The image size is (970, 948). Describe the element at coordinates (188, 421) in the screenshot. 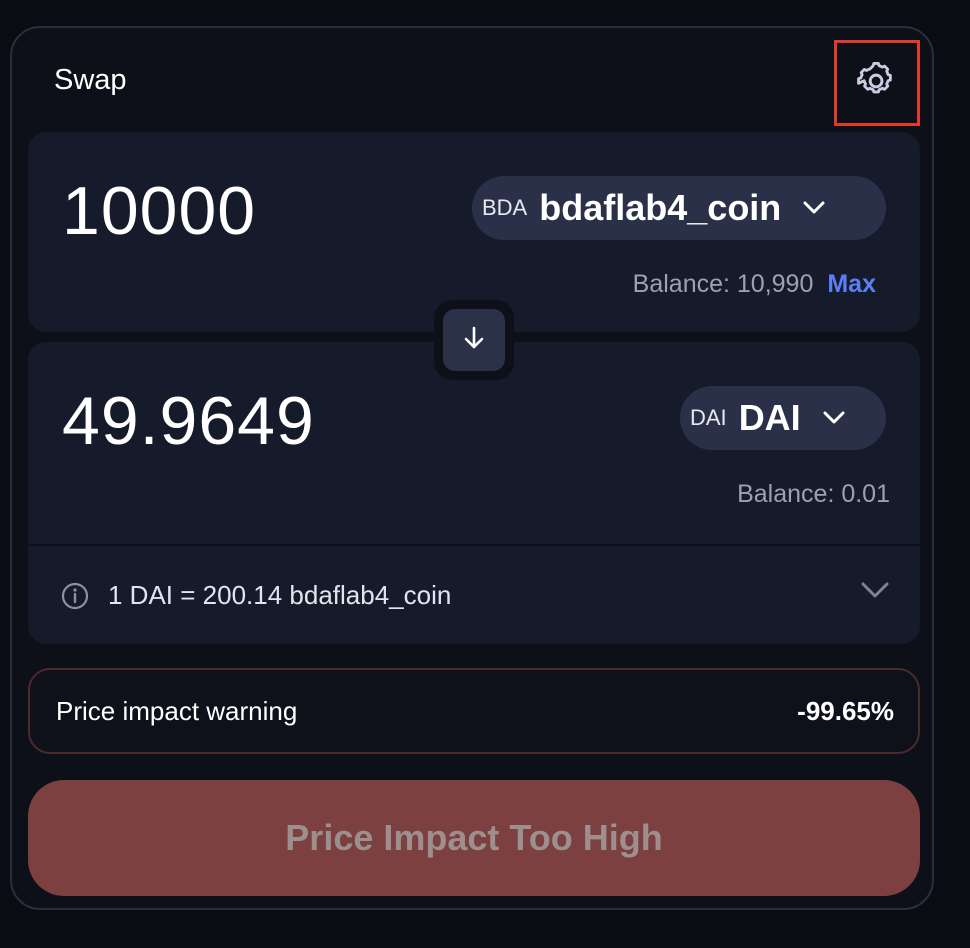

I see `to-amount-output: 49.9649` at that location.